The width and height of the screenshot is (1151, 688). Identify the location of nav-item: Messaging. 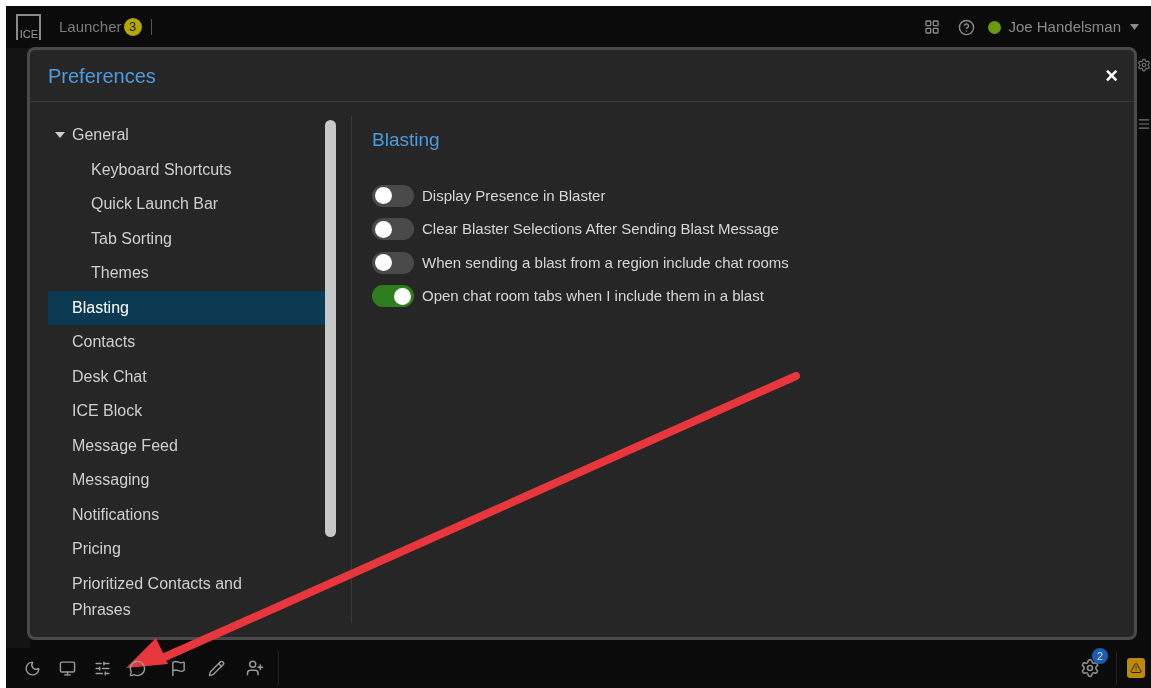
(186, 480).